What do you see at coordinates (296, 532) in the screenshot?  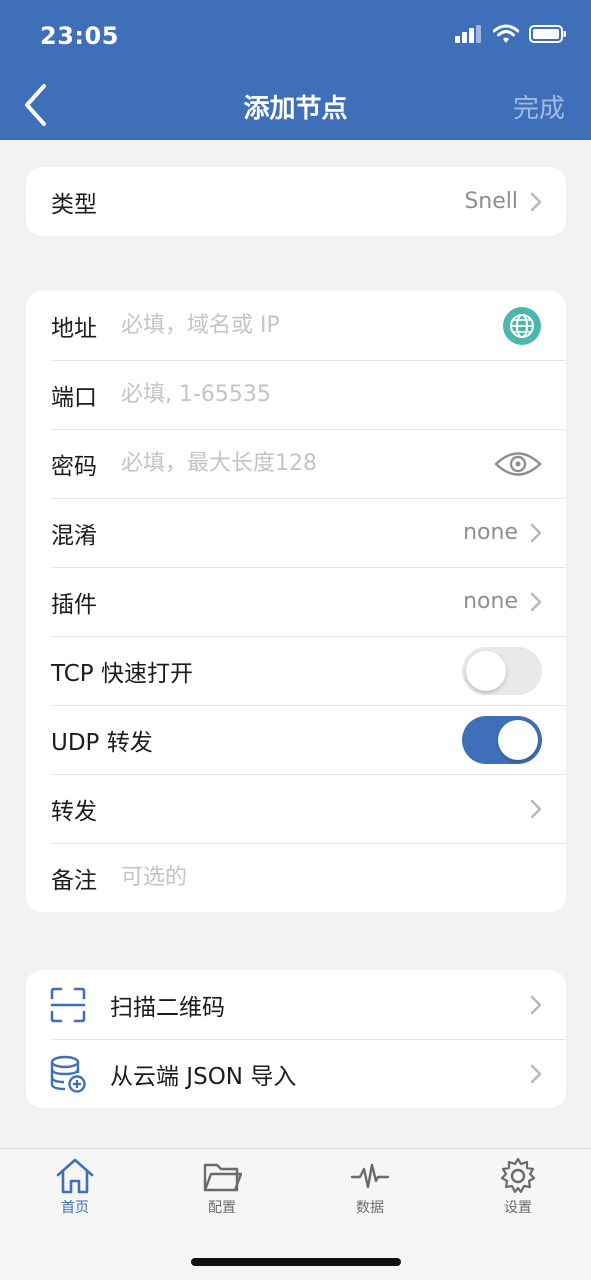 I see `obfs-row: 混淆 none` at bounding box center [296, 532].